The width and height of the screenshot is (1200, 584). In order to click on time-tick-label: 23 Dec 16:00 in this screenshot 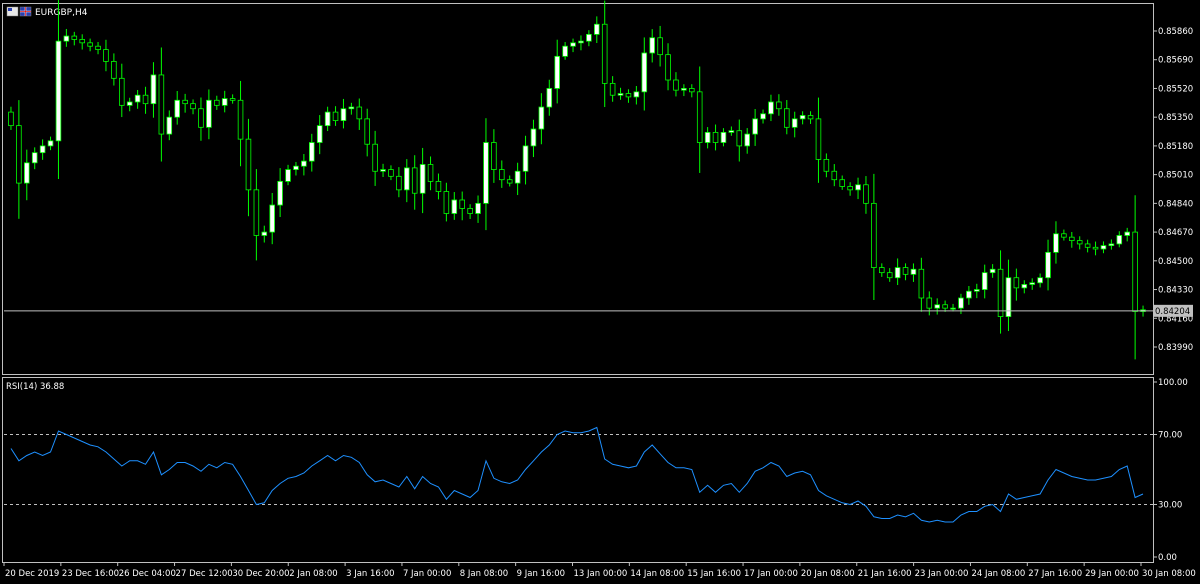, I will do `click(90, 574)`.